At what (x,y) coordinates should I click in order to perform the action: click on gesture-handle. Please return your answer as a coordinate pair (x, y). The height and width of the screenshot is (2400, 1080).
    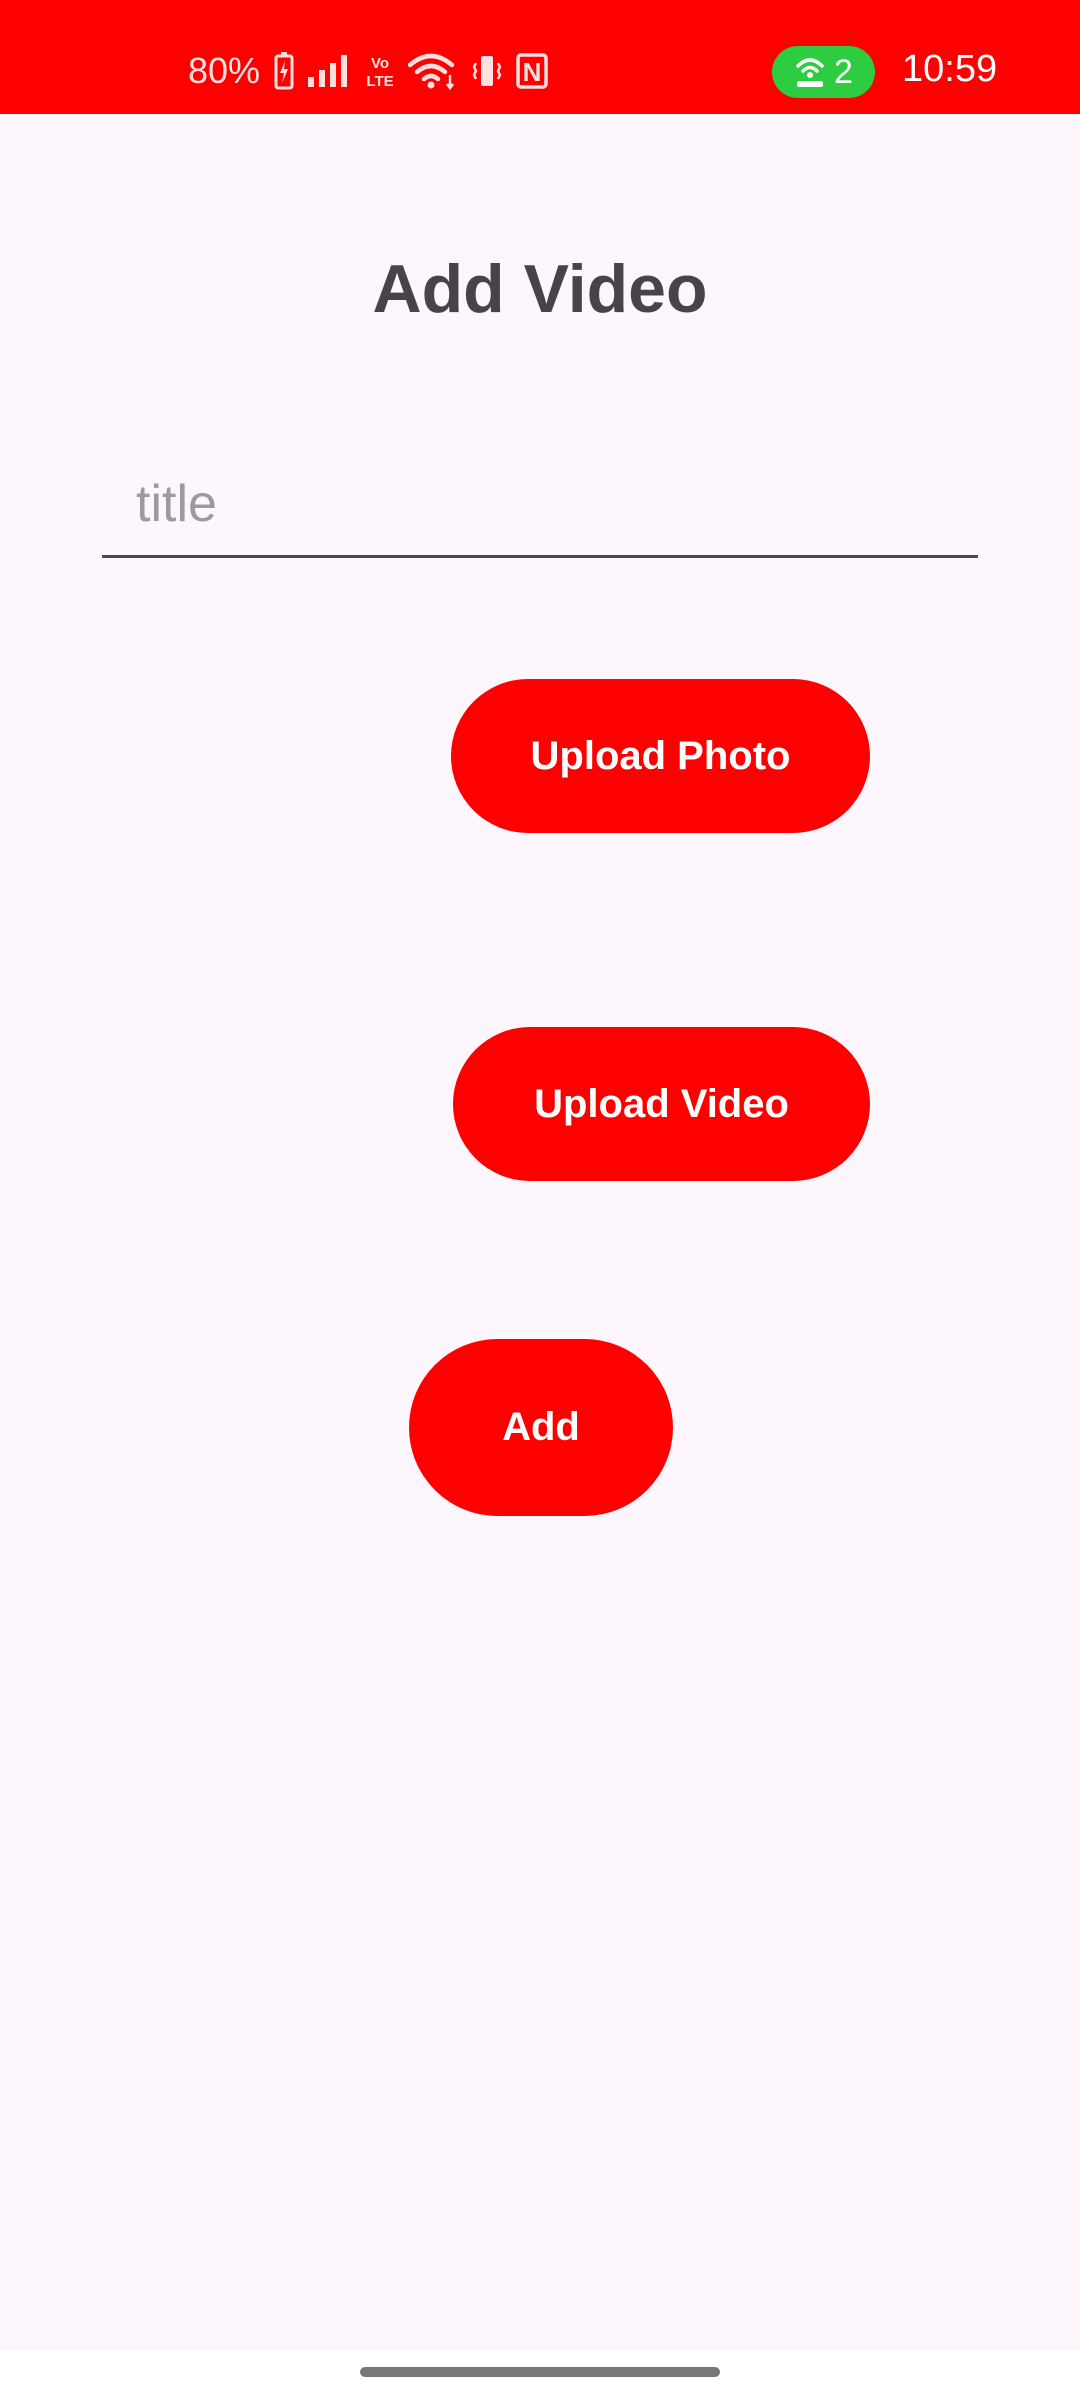
    Looking at the image, I should click on (540, 2372).